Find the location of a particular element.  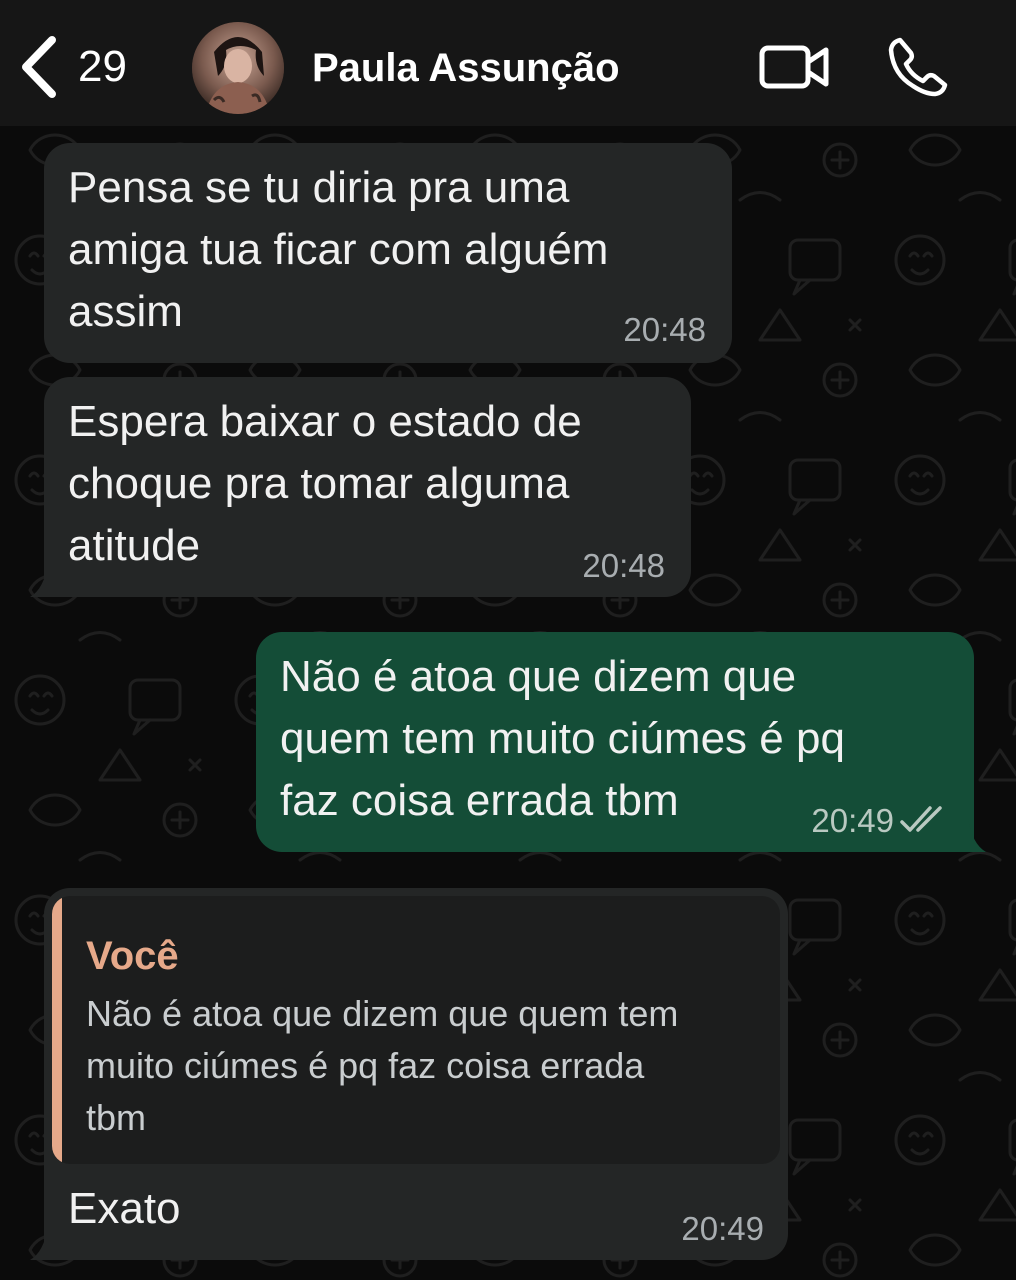

message-text: Exato is located at coordinates (124, 1208).